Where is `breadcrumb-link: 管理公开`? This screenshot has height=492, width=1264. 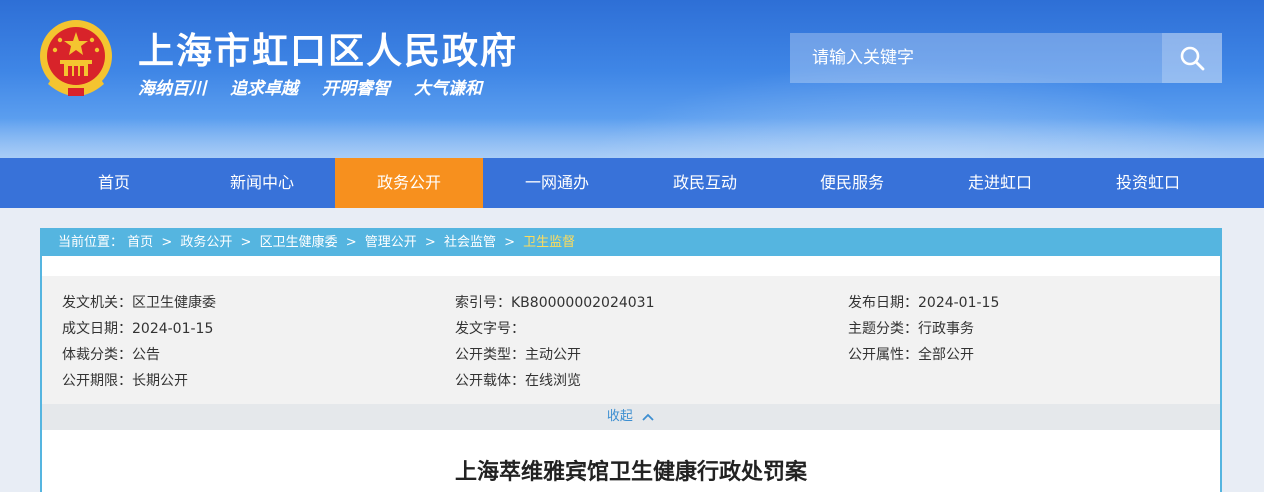
breadcrumb-link: 管理公开 is located at coordinates (391, 242).